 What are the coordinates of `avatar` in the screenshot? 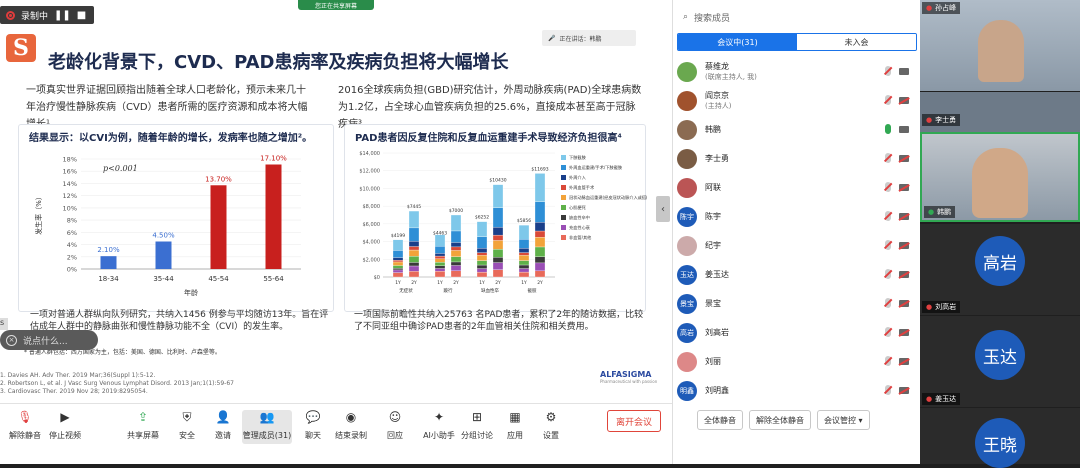 It's located at (687, 72).